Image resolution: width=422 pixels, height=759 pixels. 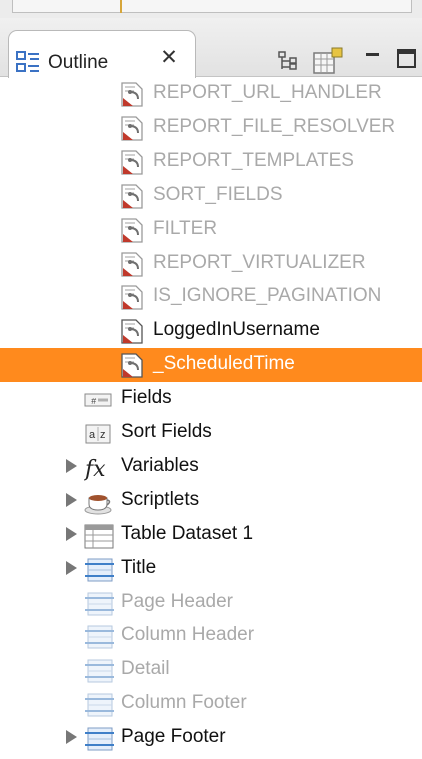 What do you see at coordinates (139, 567) in the screenshot?
I see `tree-item-label: Title` at bounding box center [139, 567].